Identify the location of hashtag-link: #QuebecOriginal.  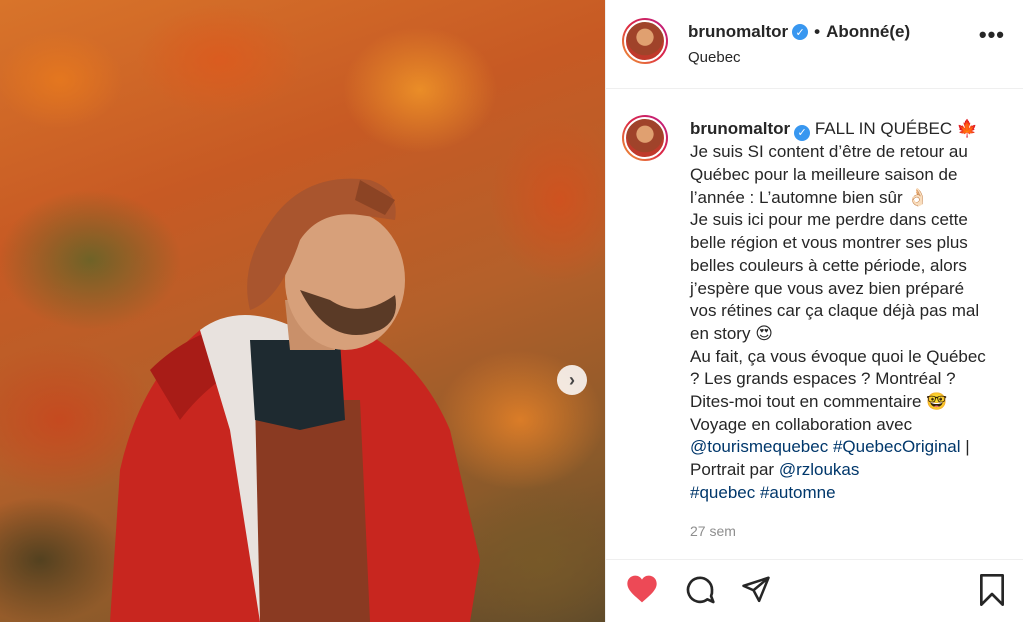
(897, 446).